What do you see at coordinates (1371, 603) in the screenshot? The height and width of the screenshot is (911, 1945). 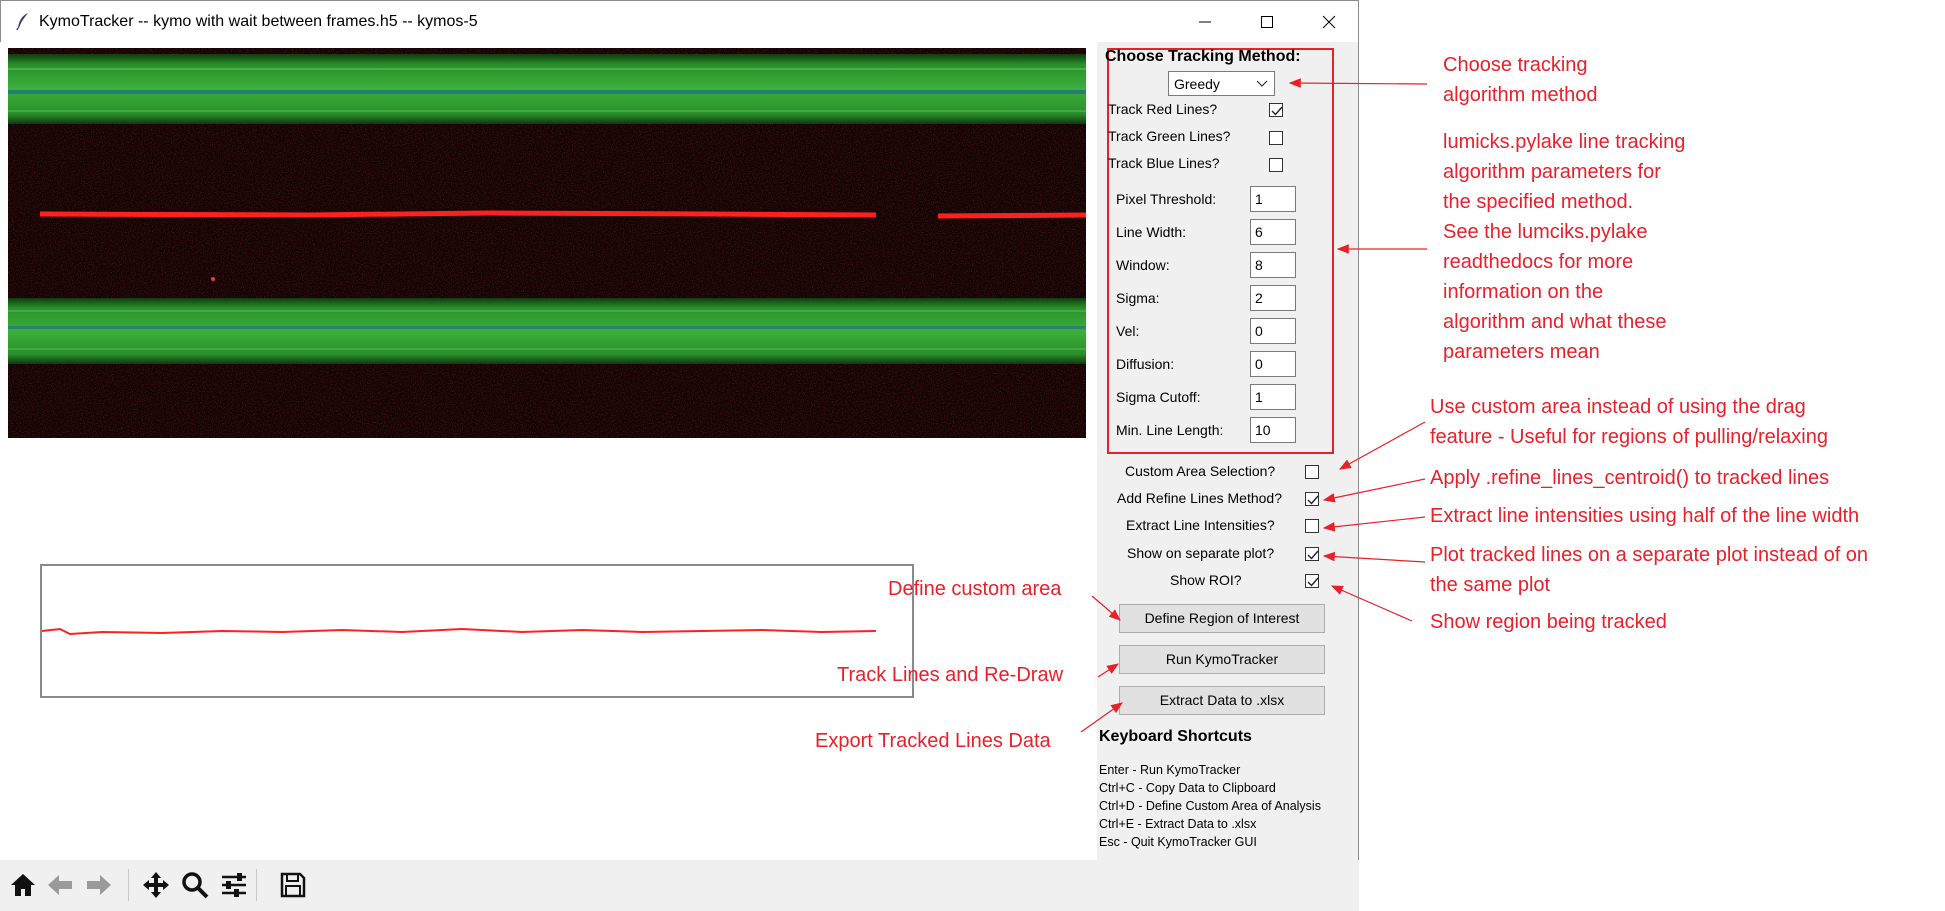 I see `arrow-to-show-roi` at bounding box center [1371, 603].